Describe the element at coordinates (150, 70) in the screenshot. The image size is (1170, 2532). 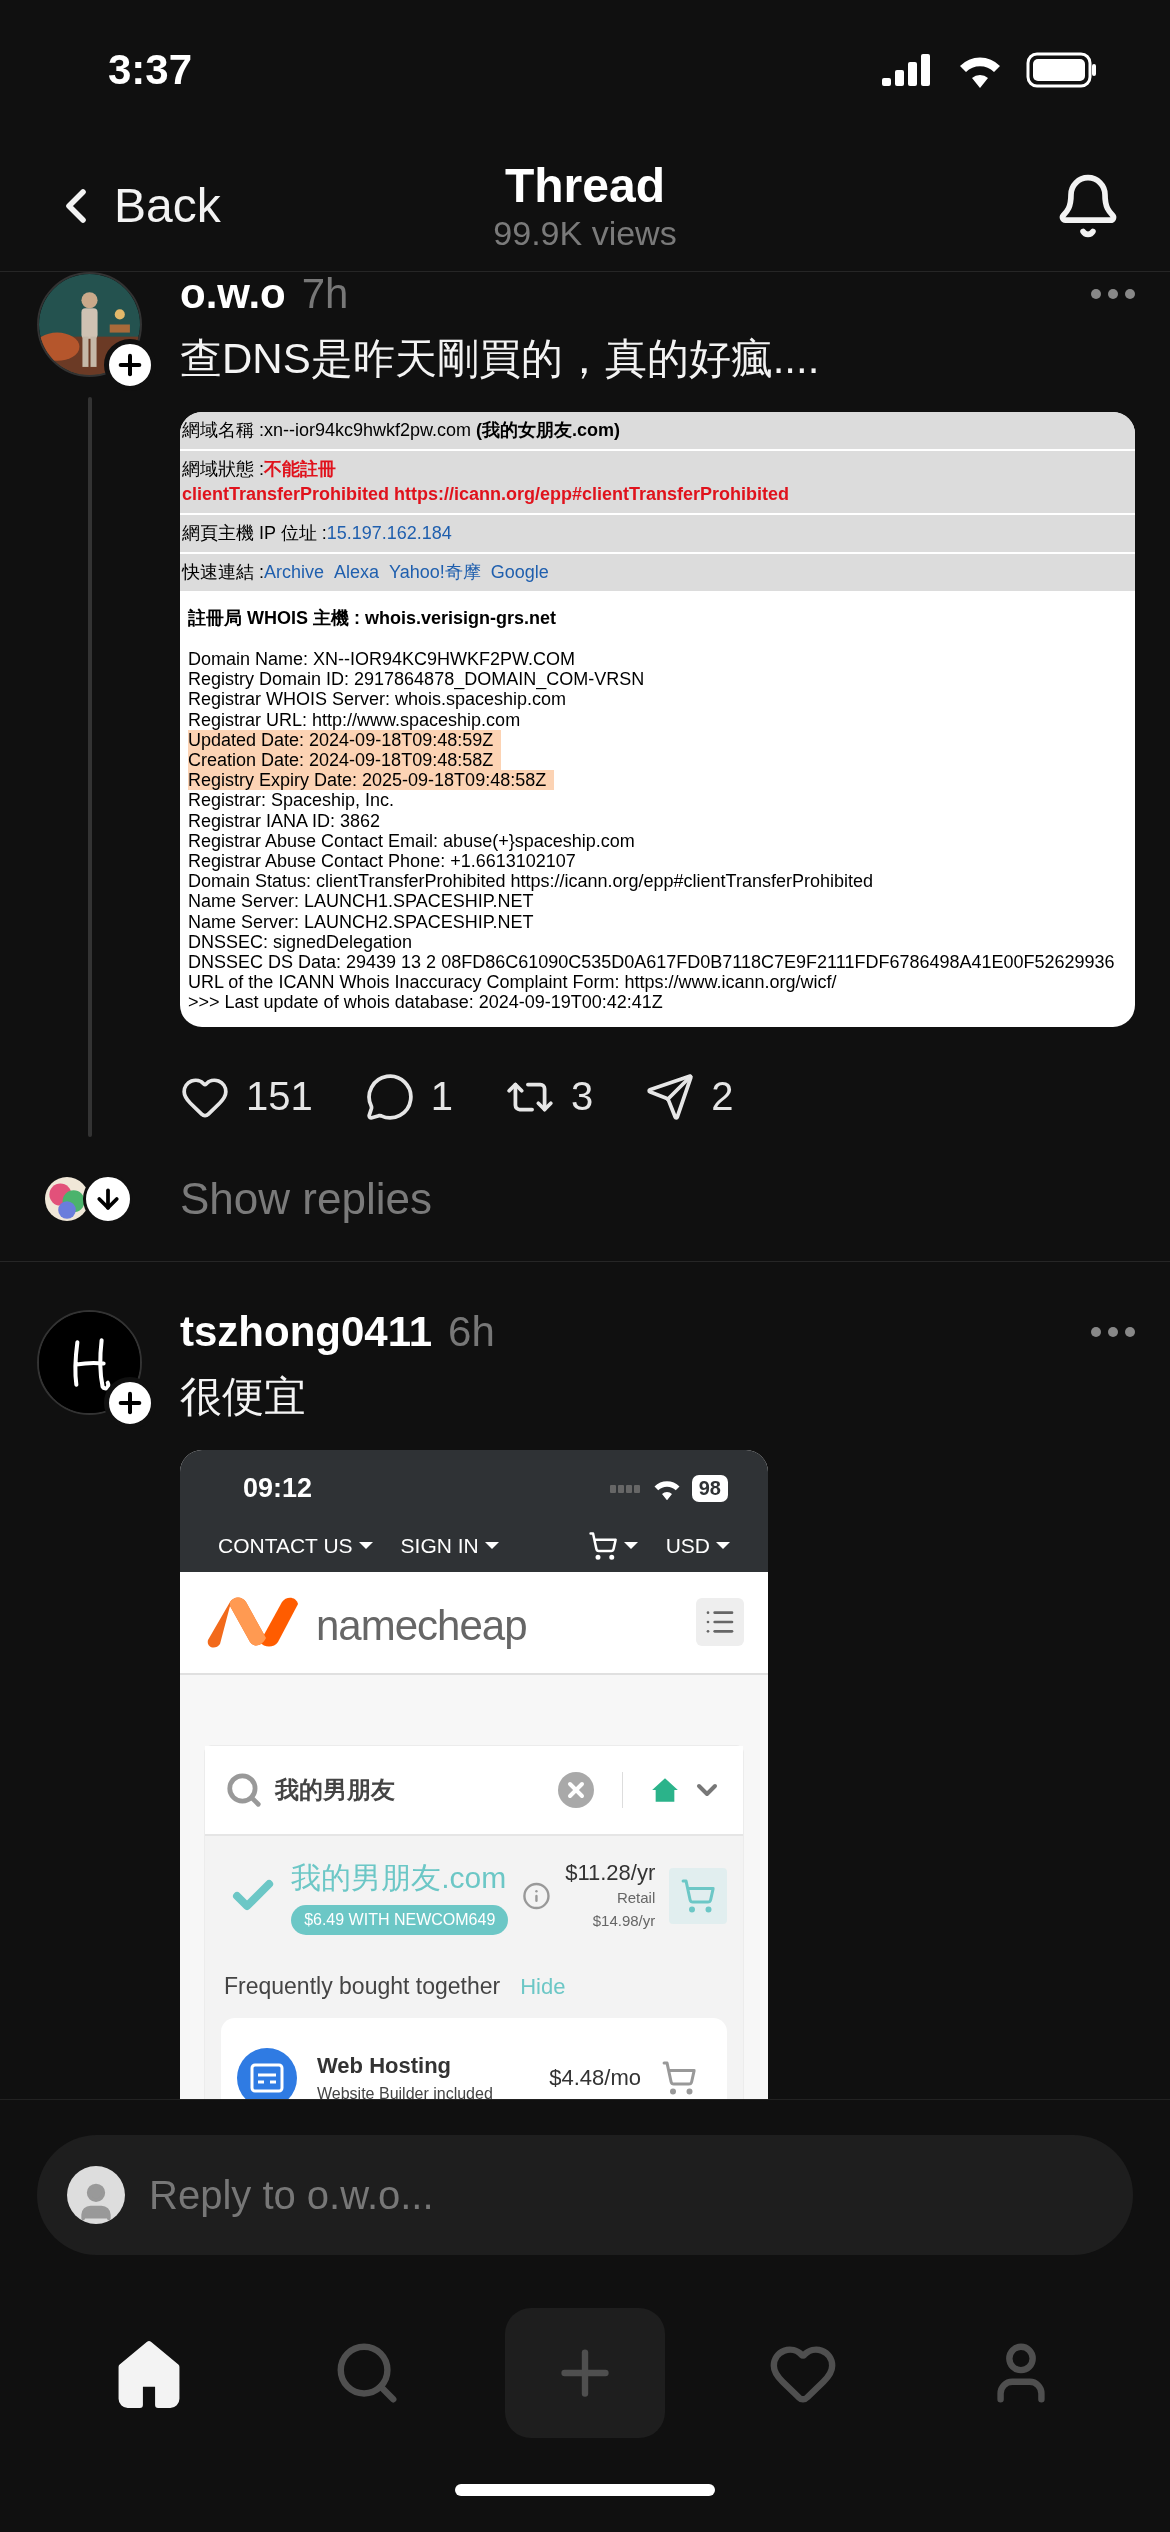
I see `status-time: 3:37` at that location.